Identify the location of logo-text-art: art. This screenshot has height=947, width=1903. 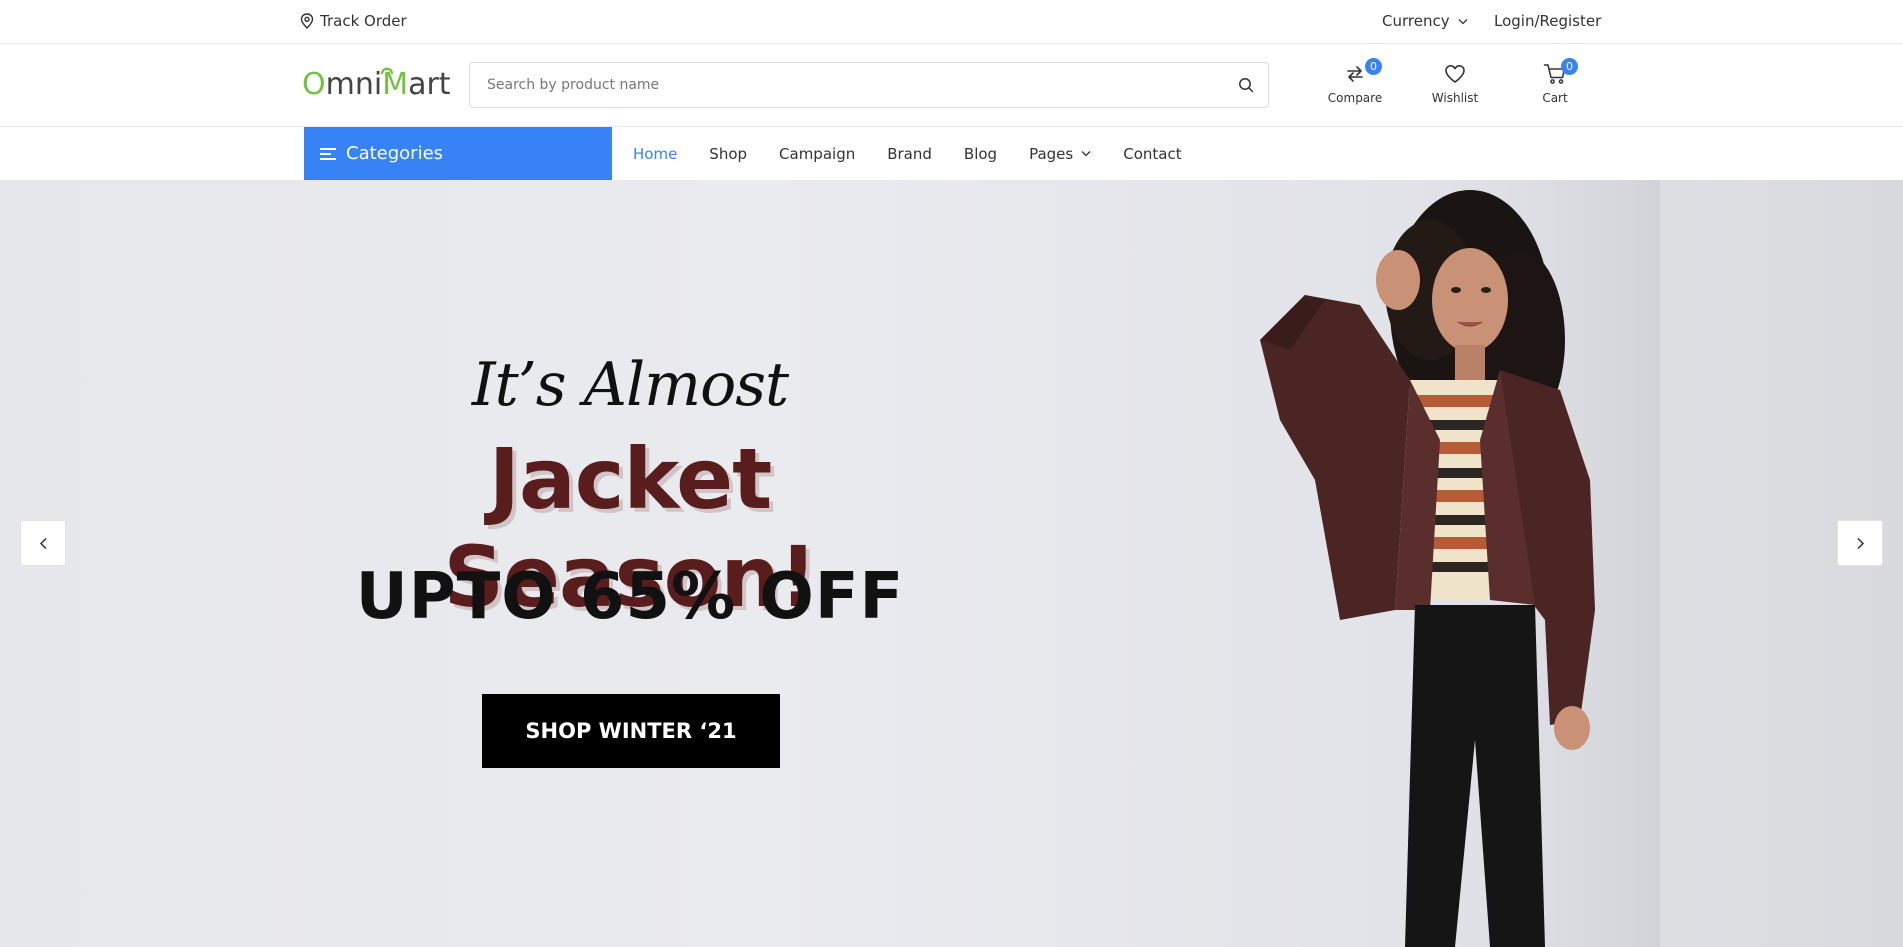
(429, 84).